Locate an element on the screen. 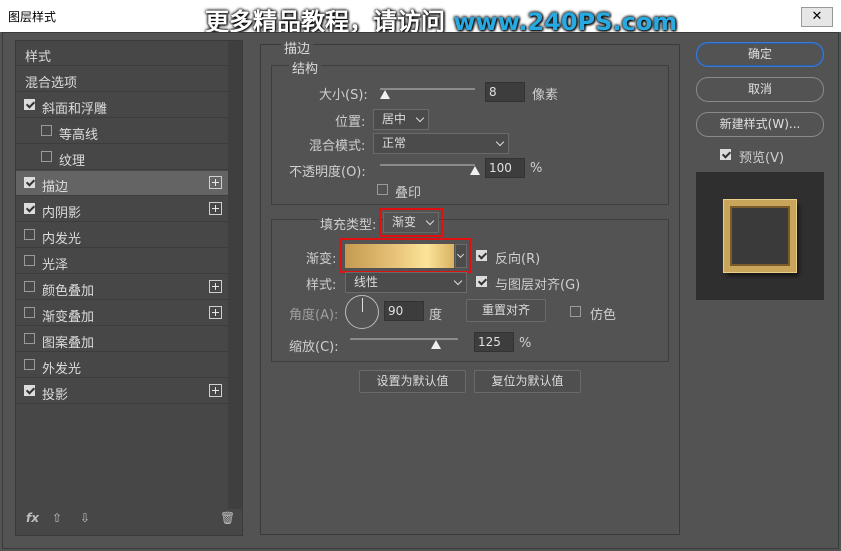 This screenshot has height=551, width=841. scale-slider is located at coordinates (404, 339).